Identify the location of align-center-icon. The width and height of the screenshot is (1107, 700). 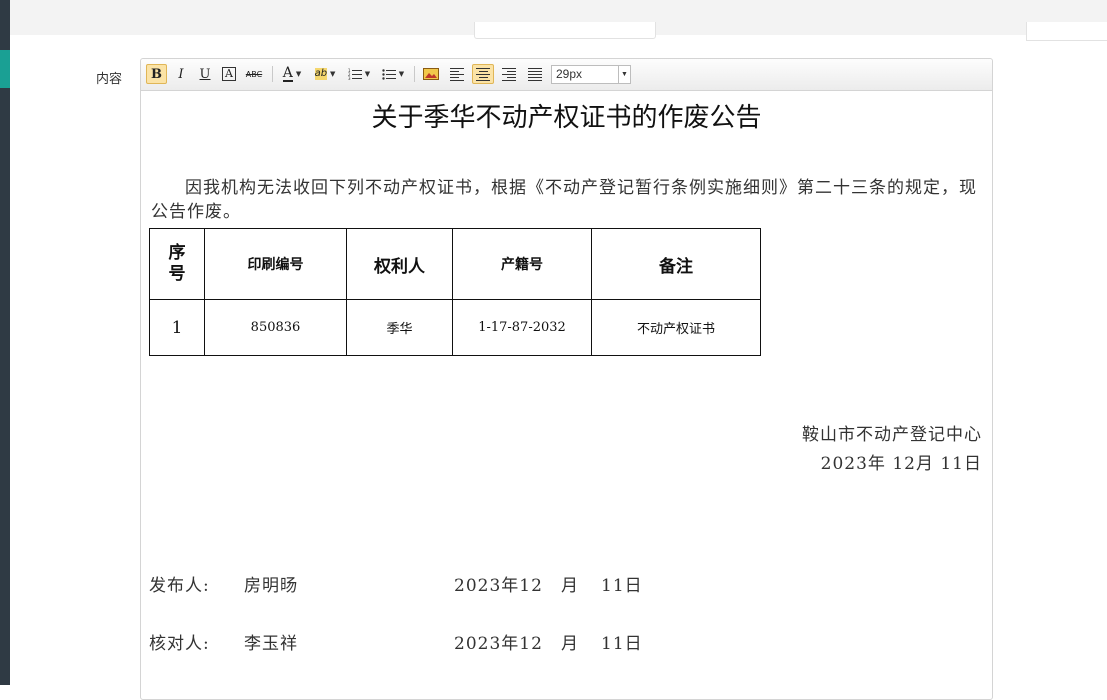
(483, 74).